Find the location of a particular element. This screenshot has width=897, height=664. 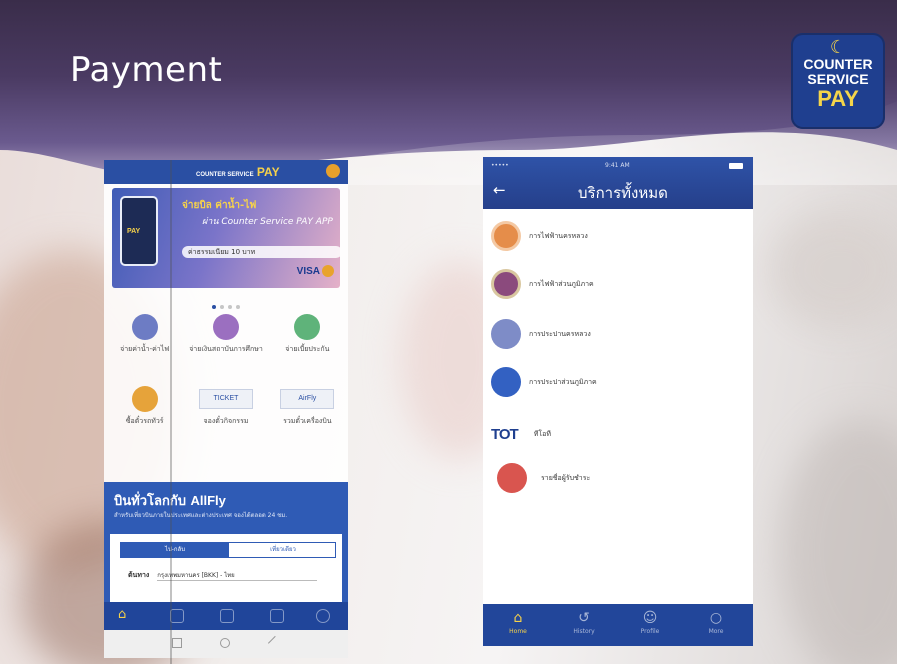

visa-logo: VISA is located at coordinates (308, 271).